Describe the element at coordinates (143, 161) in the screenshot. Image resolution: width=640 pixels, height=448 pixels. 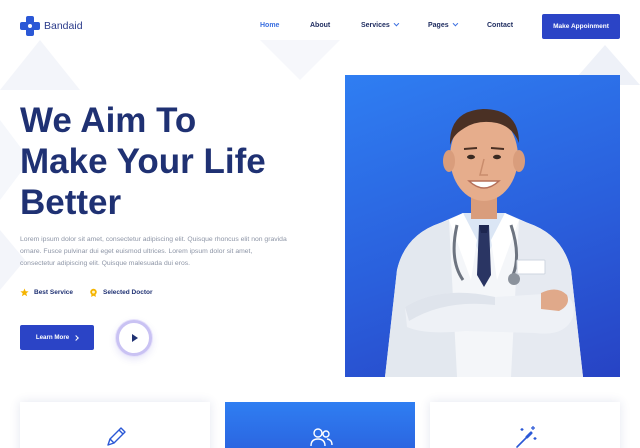
I see `hero-title-line: Make Your Life` at that location.